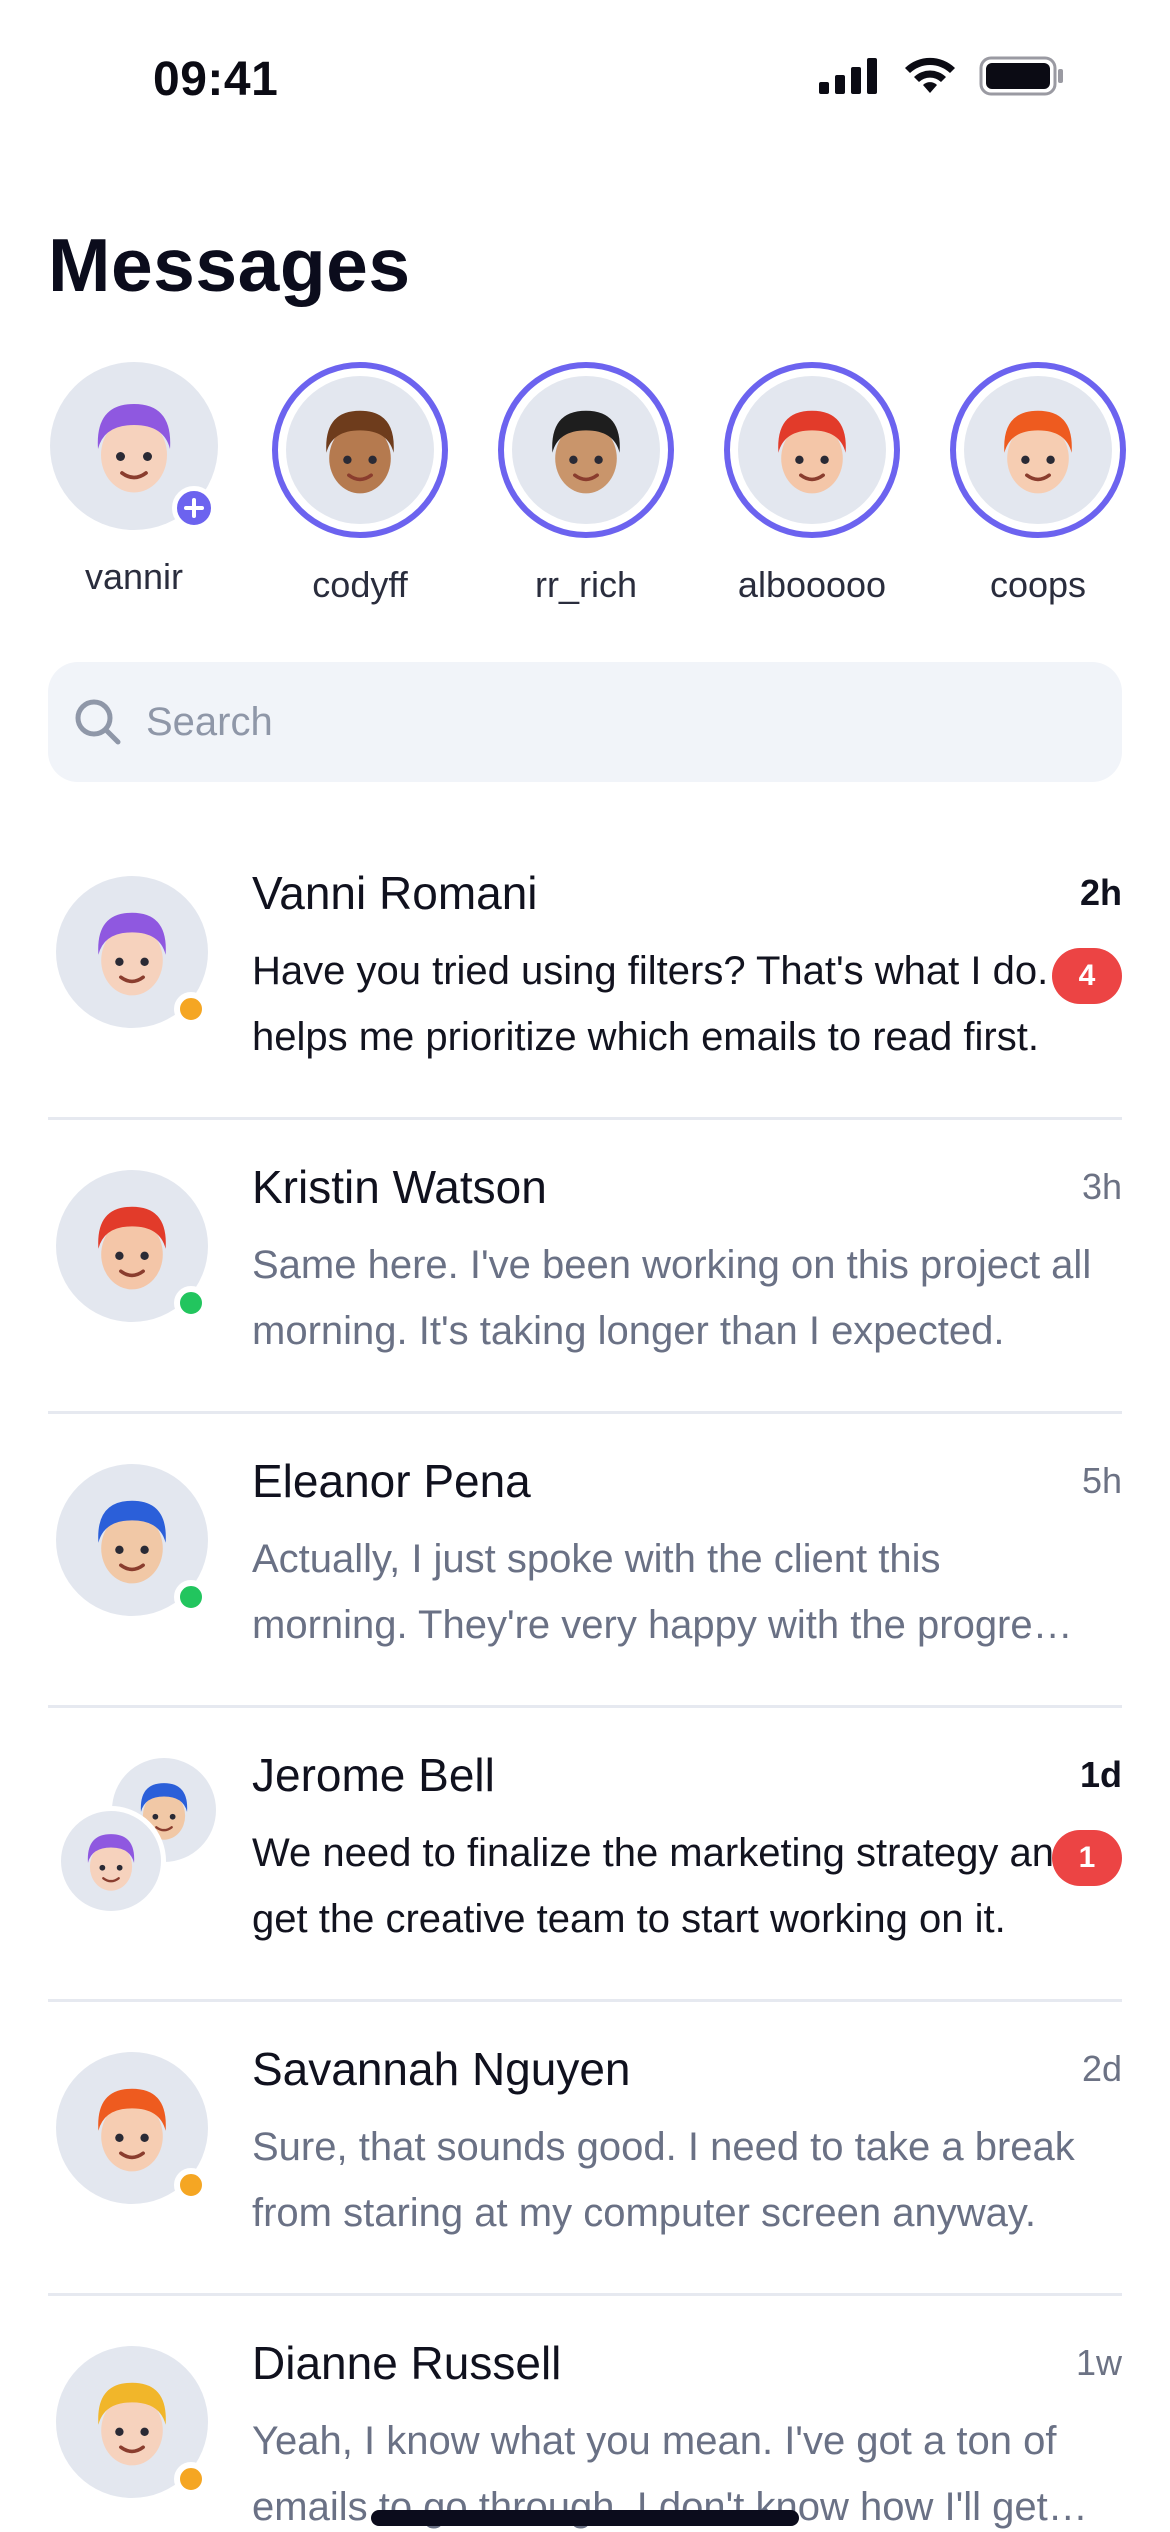 The width and height of the screenshot is (1170, 2532). Describe the element at coordinates (585, 2518) in the screenshot. I see `home-indicator` at that location.